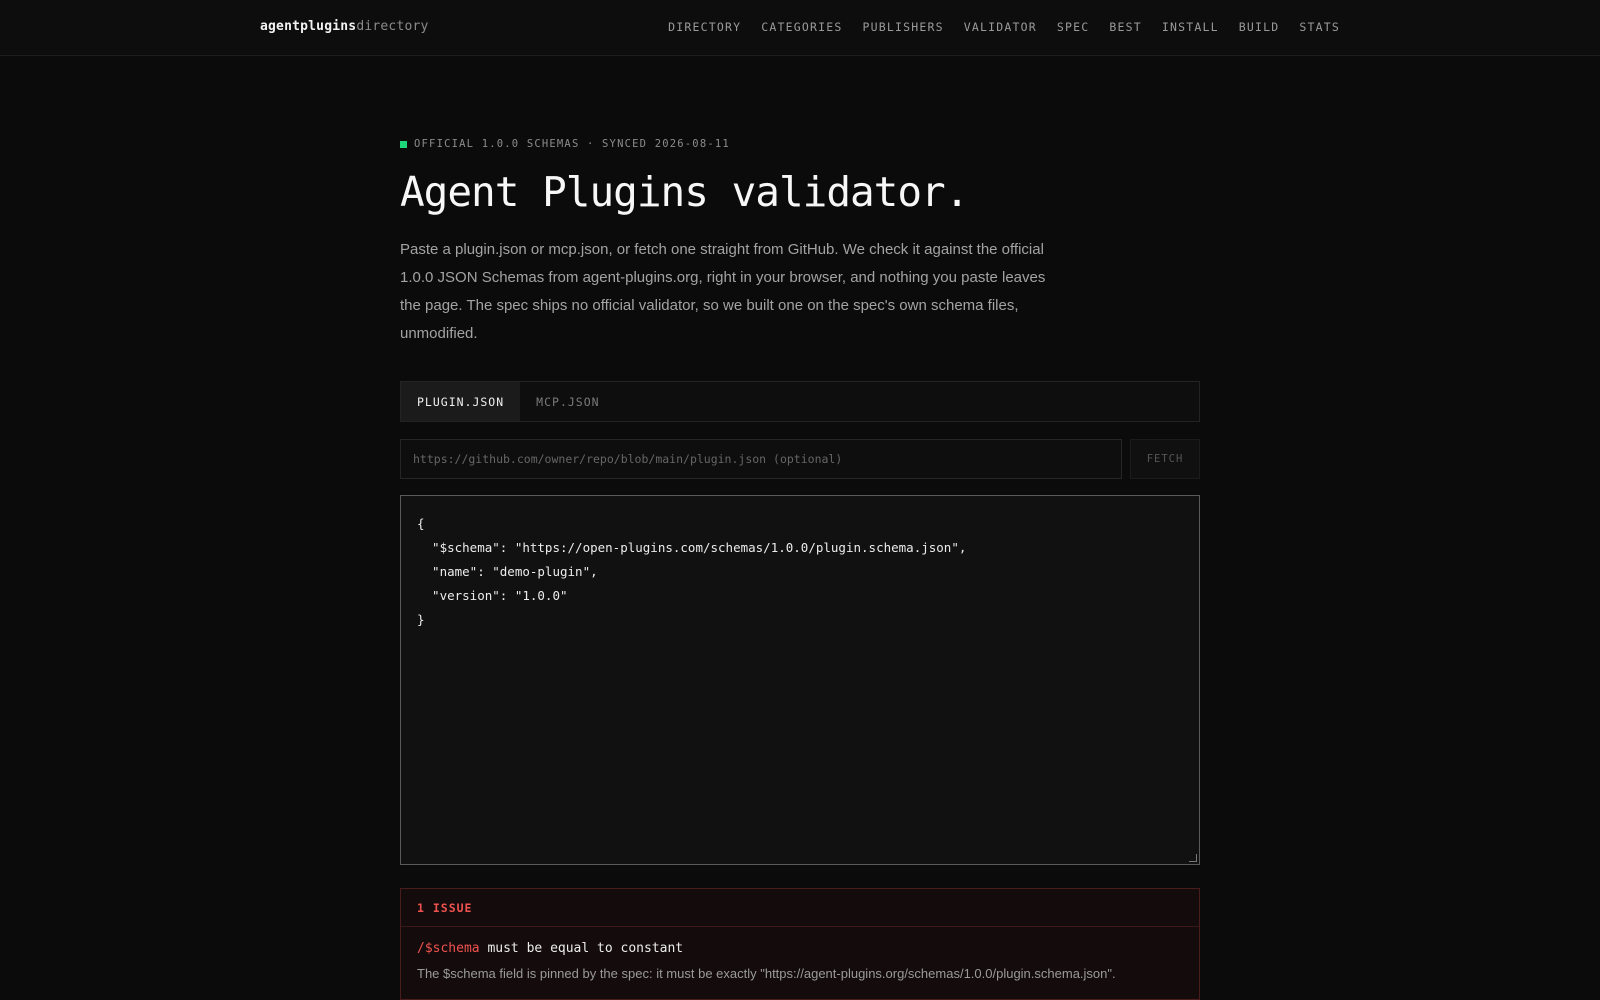 The image size is (1600, 1000). Describe the element at coordinates (1073, 27) in the screenshot. I see `nav-item-spec: SPEC` at that location.